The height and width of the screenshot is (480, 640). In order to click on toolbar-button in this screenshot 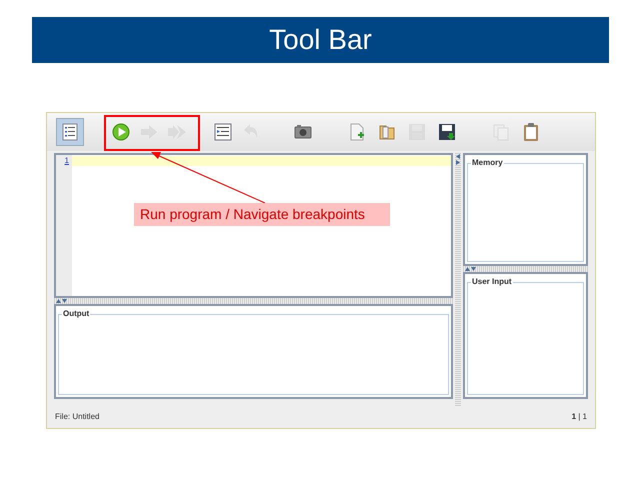, I will do `click(70, 132)`.